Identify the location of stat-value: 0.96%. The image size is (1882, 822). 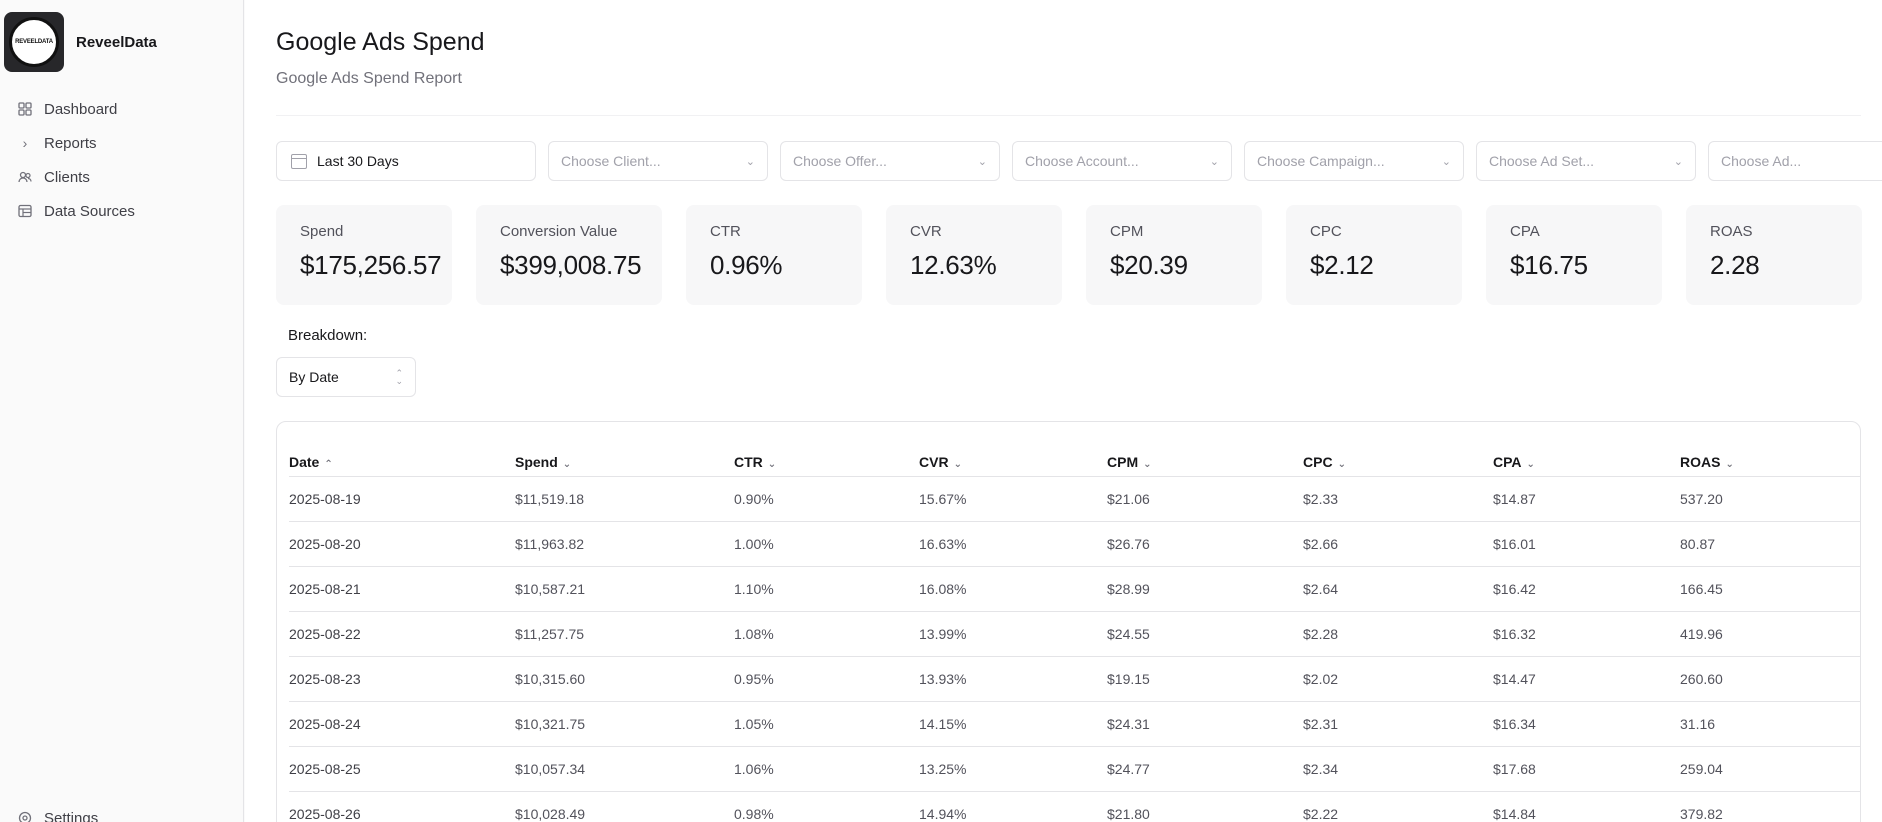
(746, 265).